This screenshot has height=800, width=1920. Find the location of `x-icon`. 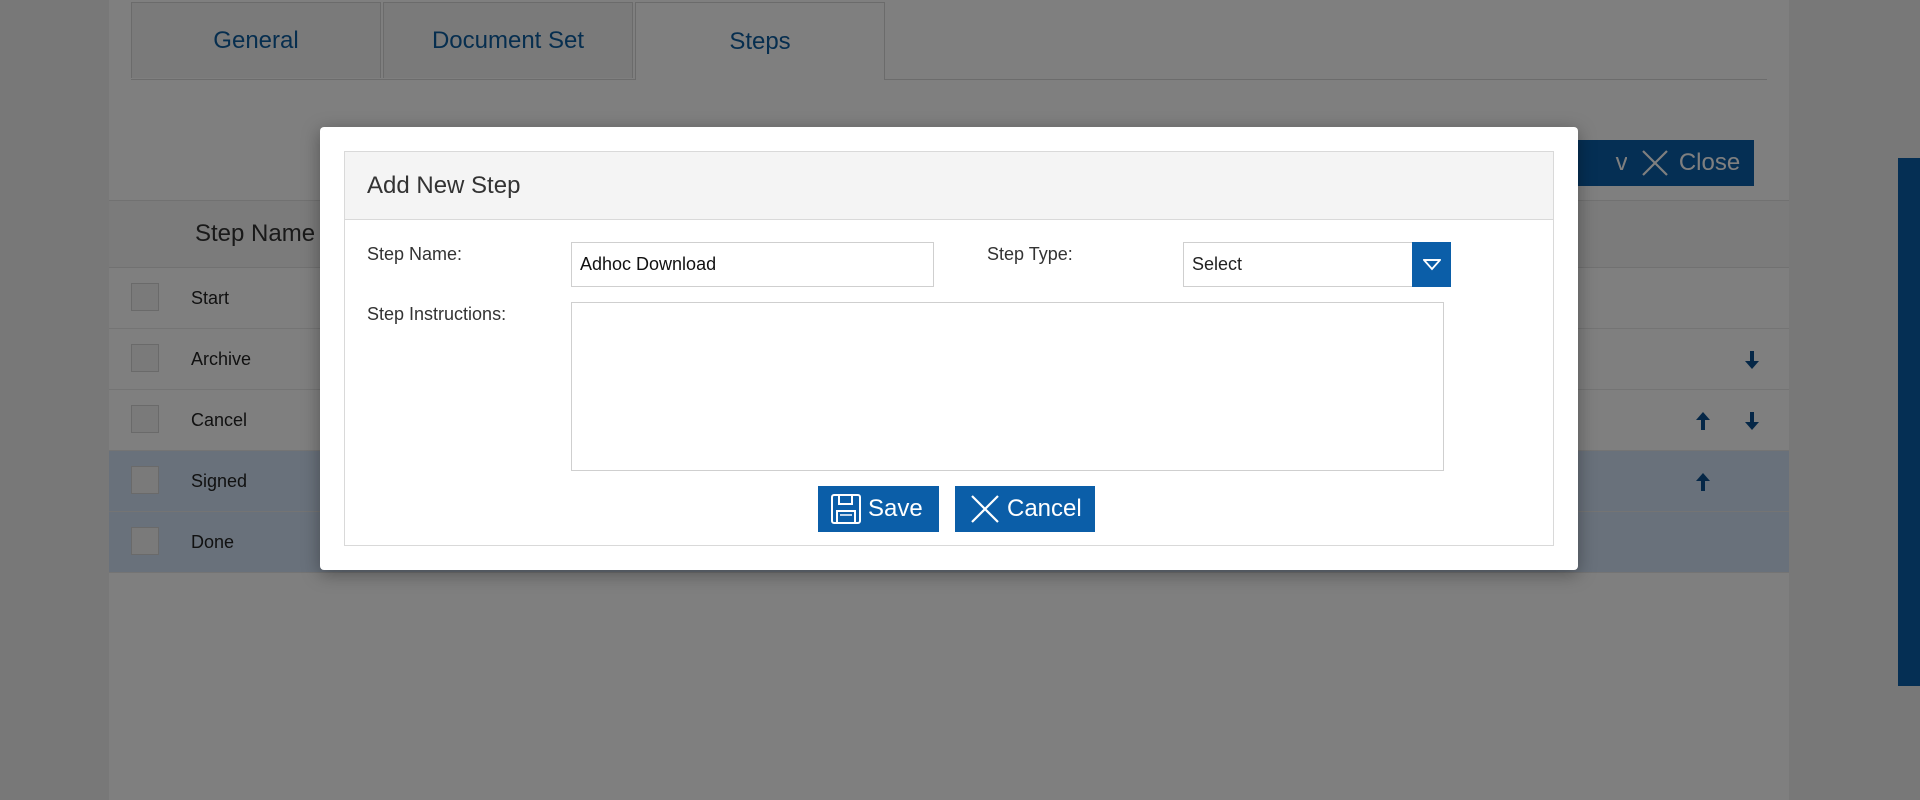

x-icon is located at coordinates (985, 509).